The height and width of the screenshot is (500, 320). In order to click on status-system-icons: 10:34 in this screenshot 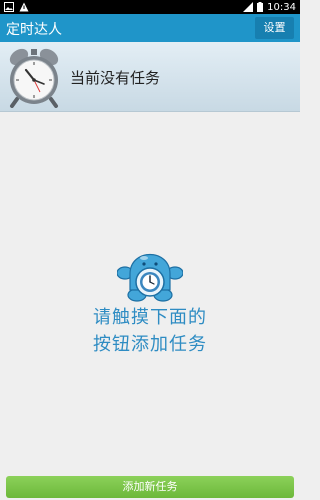, I will do `click(269, 7)`.